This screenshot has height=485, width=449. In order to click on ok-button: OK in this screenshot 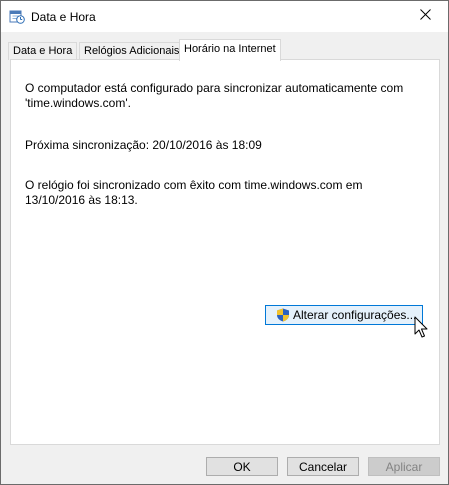, I will do `click(242, 466)`.